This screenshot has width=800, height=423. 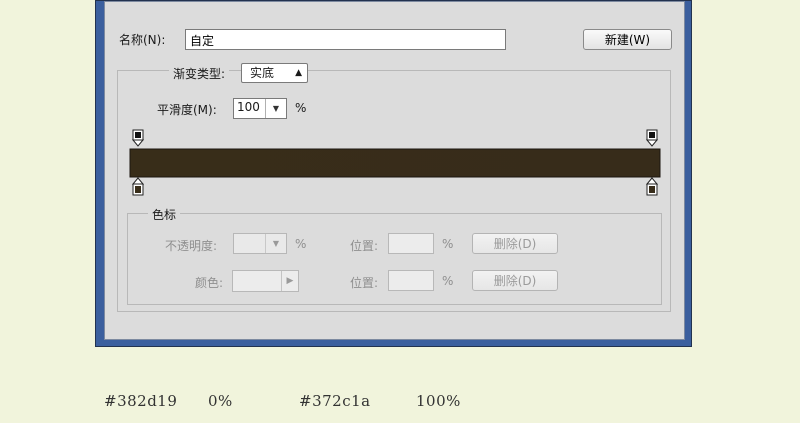 I want to click on gradient-type-value: 实底, so click(x=262, y=73).